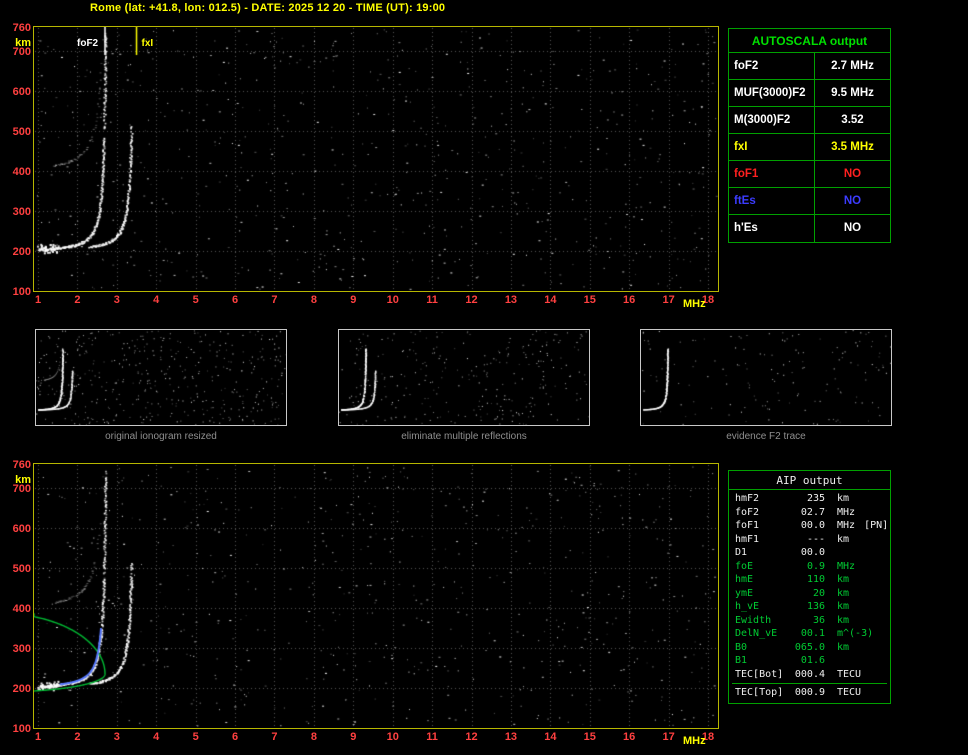 This screenshot has width=968, height=755. I want to click on aip-param-value: 065.0, so click(809, 647).